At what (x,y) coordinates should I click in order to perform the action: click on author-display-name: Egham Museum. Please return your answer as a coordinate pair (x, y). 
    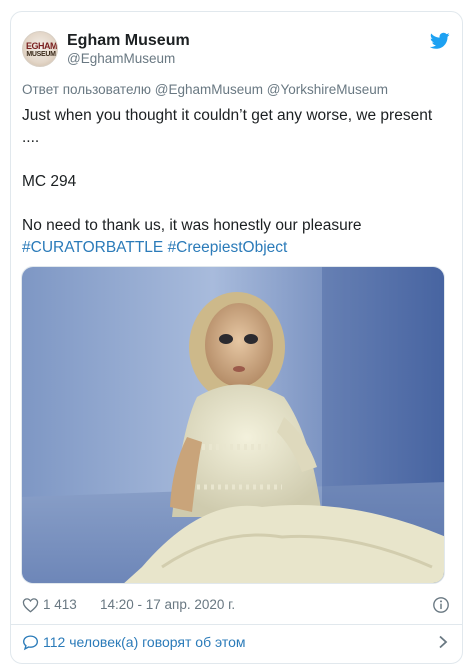
    Looking at the image, I should click on (128, 41).